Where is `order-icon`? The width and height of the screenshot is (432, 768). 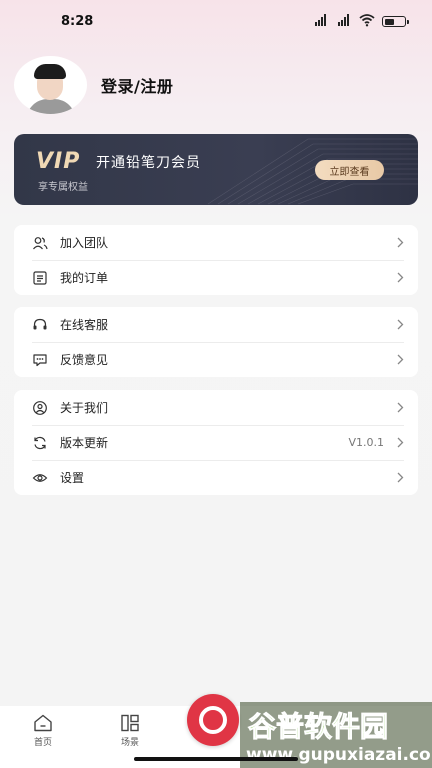 order-icon is located at coordinates (40, 278).